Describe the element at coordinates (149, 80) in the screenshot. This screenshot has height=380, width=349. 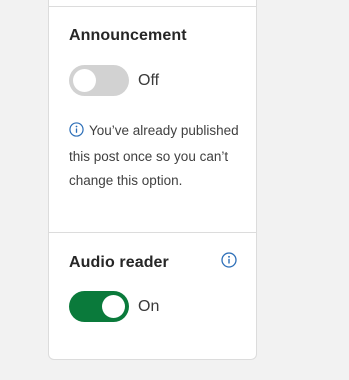
I see `announcement-toggle-label: Off` at that location.